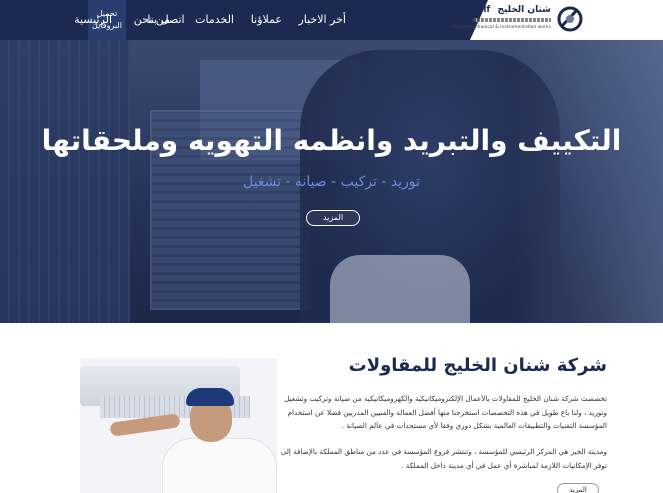  I want to click on photo-cap, so click(210, 397).